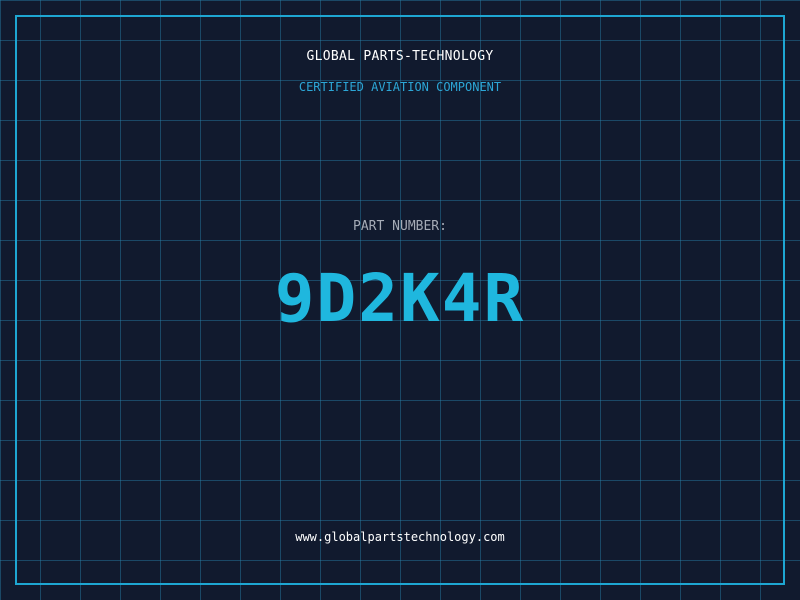 This screenshot has height=600, width=800. I want to click on part-number-value: 9D2K4R, so click(400, 298).